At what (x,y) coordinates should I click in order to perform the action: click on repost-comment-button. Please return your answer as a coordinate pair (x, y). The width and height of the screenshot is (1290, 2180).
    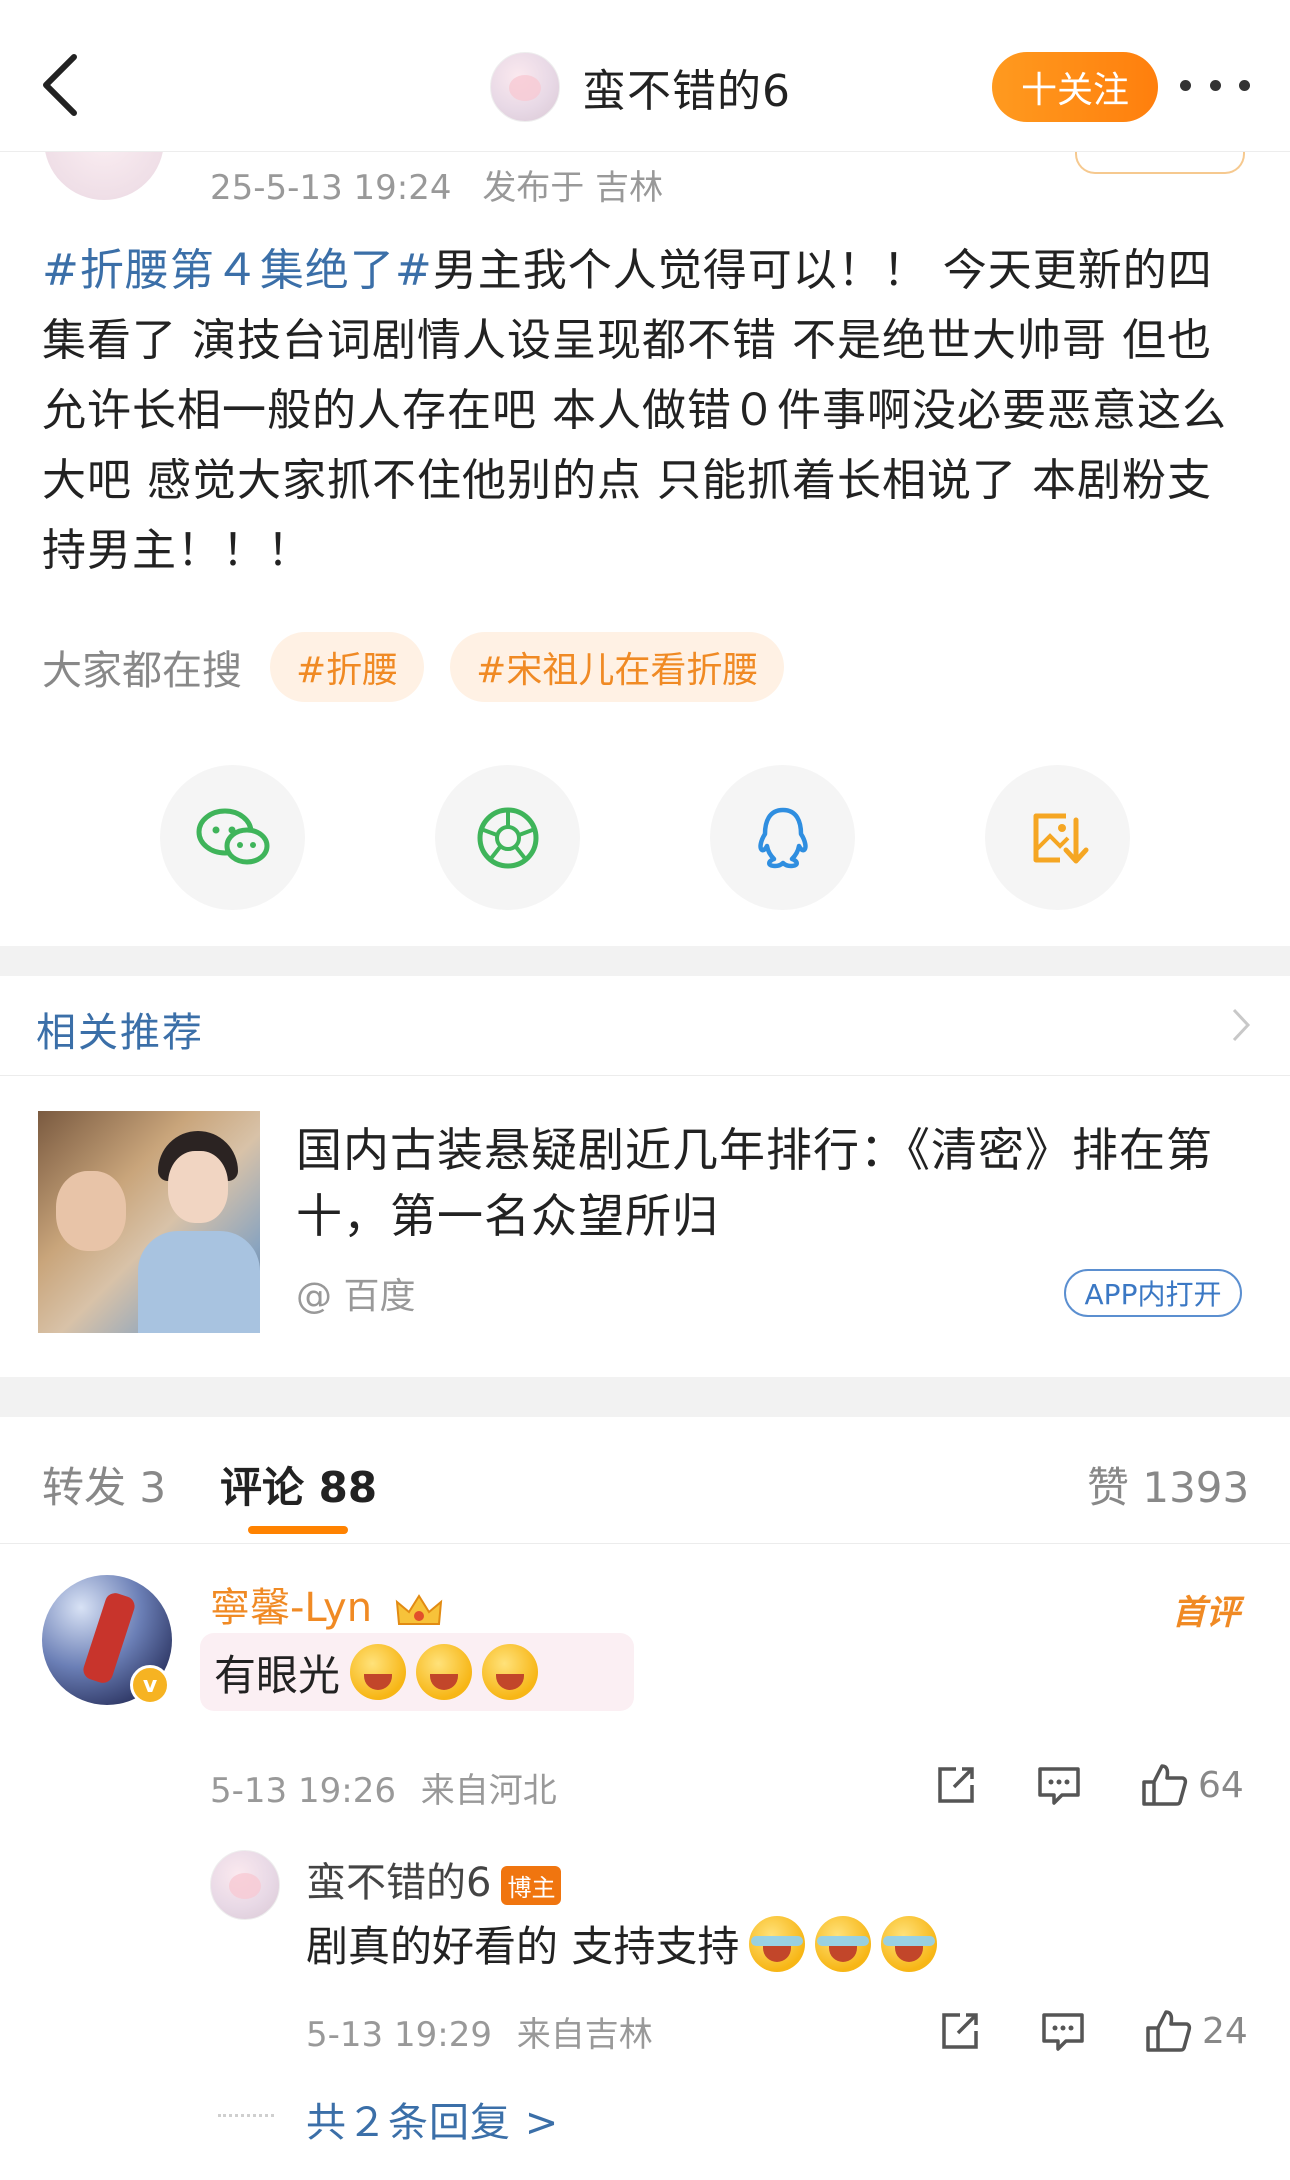
    Looking at the image, I should click on (956, 1785).